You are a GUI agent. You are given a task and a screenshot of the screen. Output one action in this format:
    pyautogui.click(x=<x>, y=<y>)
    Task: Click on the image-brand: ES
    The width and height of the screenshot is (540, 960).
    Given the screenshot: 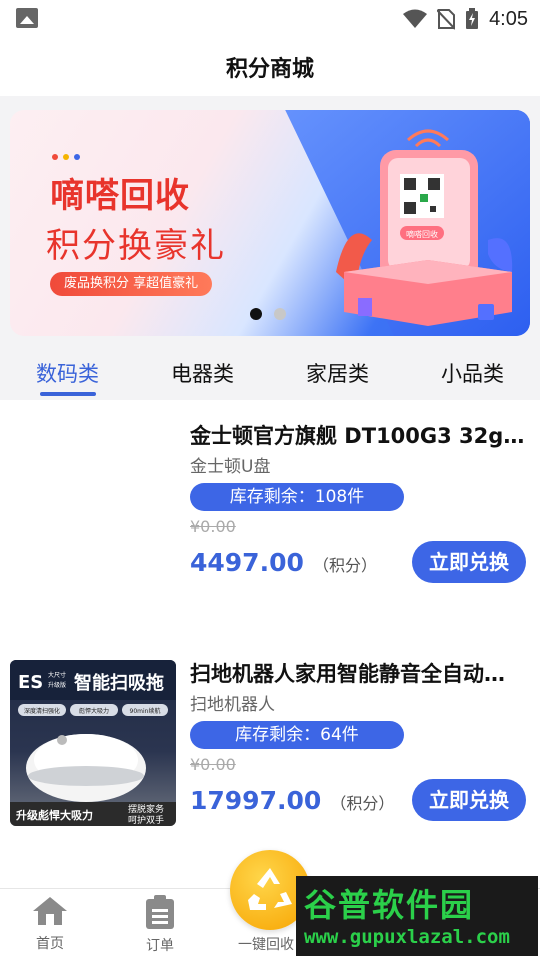 What is the action you would take?
    pyautogui.click(x=30, y=682)
    